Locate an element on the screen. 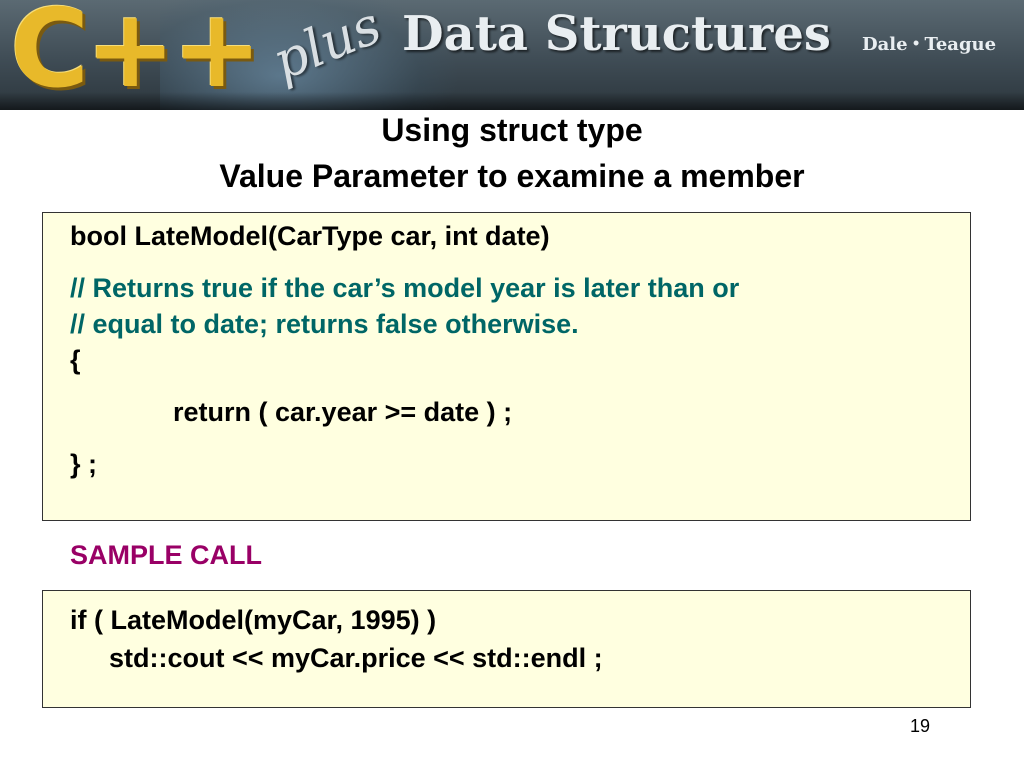  page-number: 19 is located at coordinates (920, 726).